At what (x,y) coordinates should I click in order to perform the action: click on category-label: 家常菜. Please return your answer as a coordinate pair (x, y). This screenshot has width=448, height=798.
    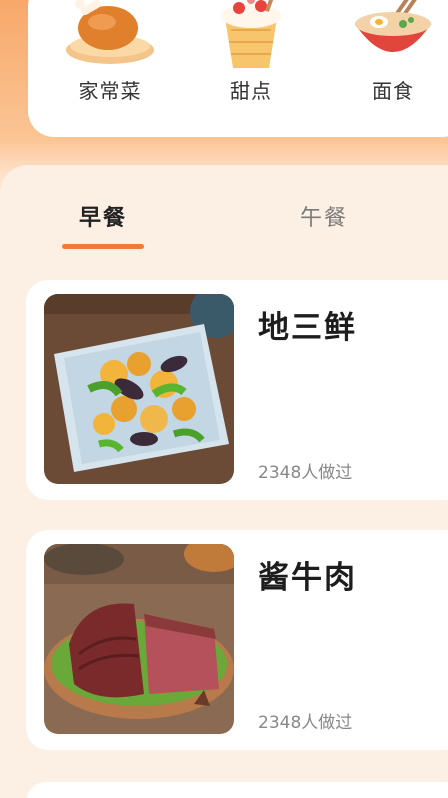
    Looking at the image, I should click on (110, 91).